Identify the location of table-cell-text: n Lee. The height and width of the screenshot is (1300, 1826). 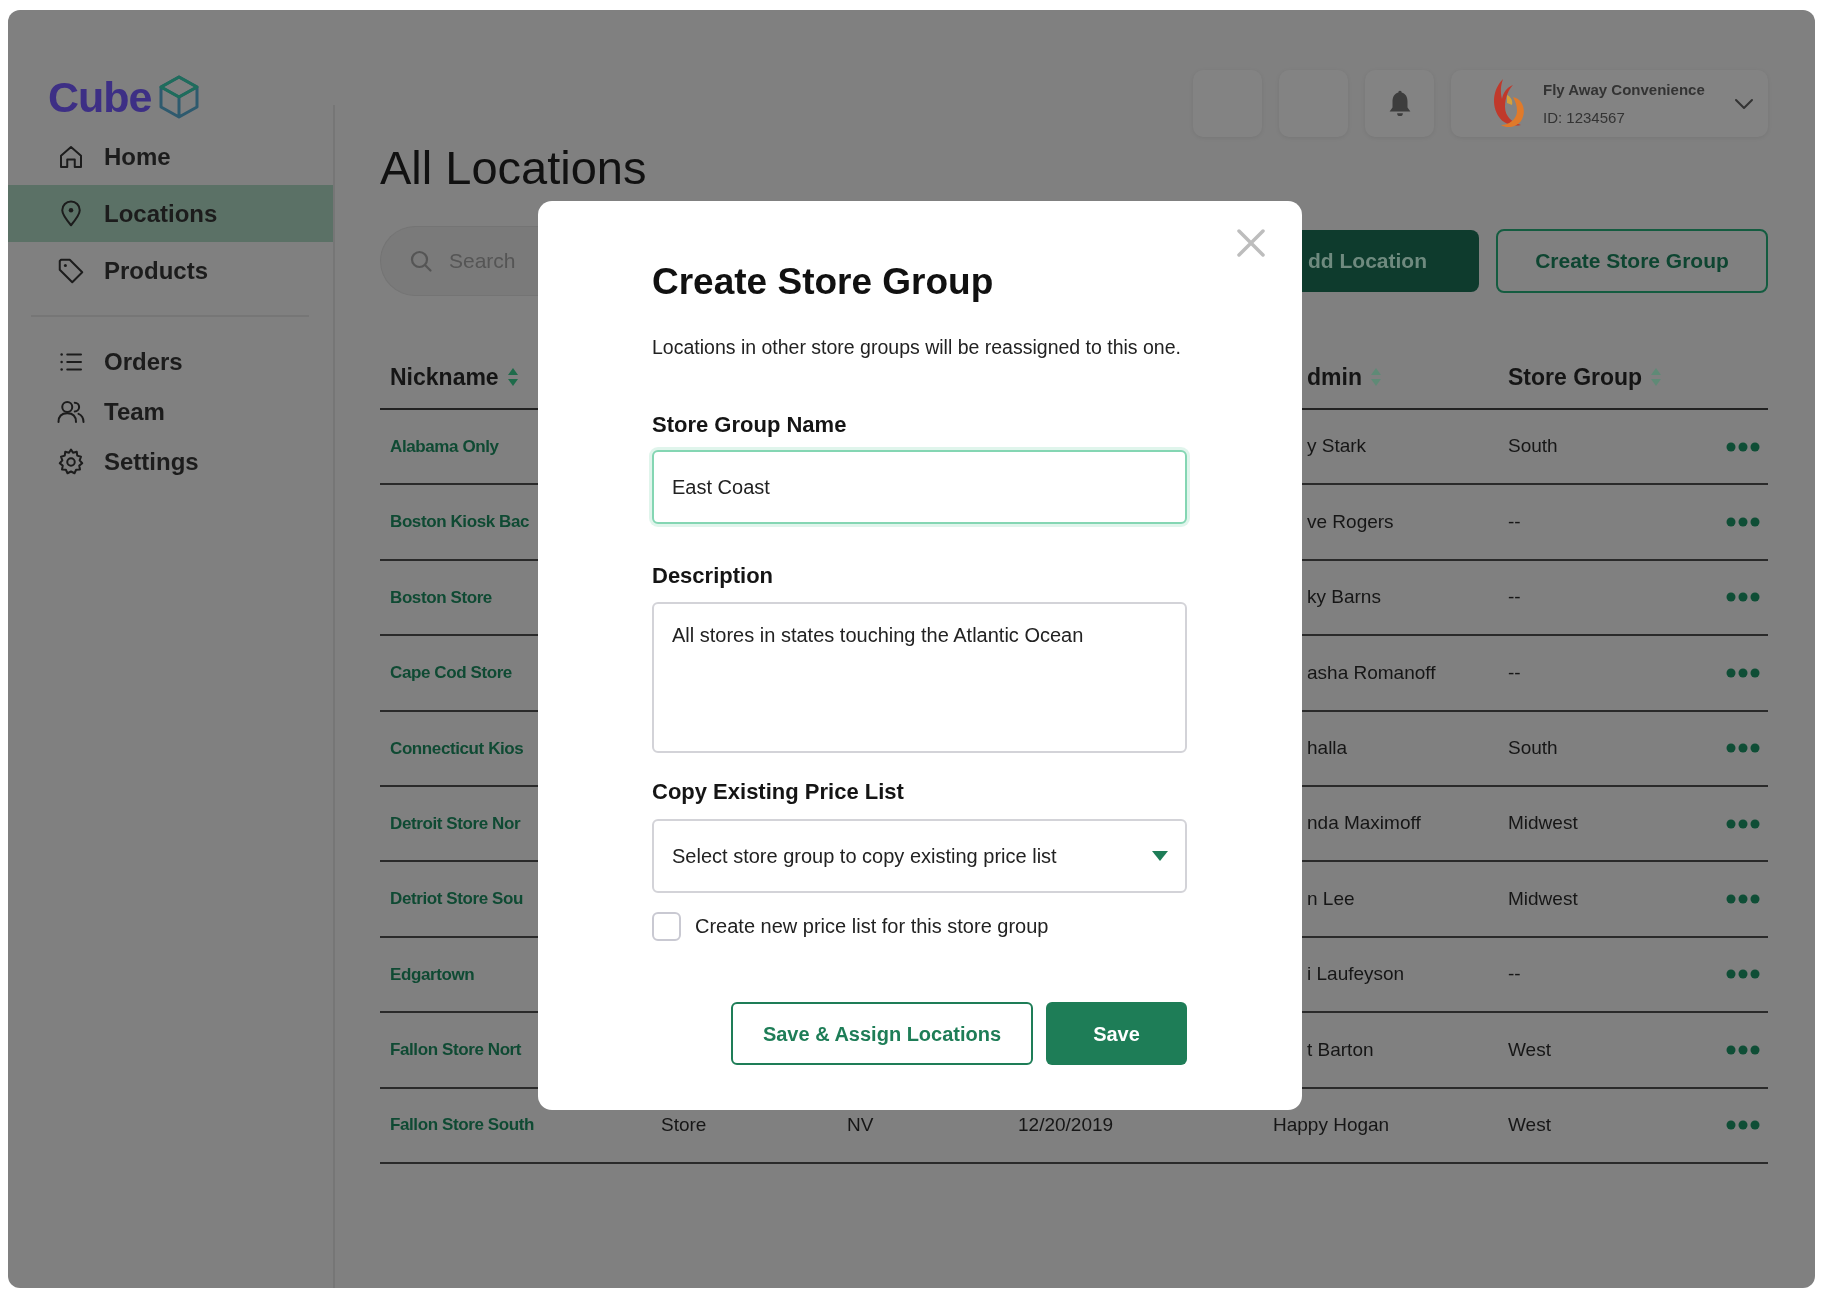
(1331, 898).